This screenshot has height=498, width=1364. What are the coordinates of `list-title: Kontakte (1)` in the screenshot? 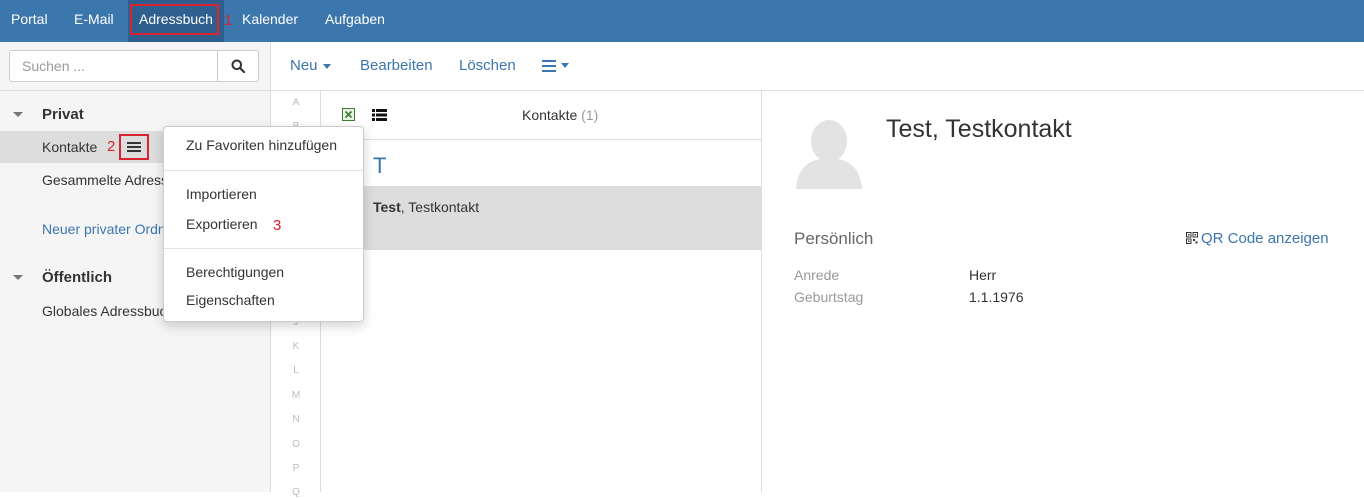 It's located at (560, 115).